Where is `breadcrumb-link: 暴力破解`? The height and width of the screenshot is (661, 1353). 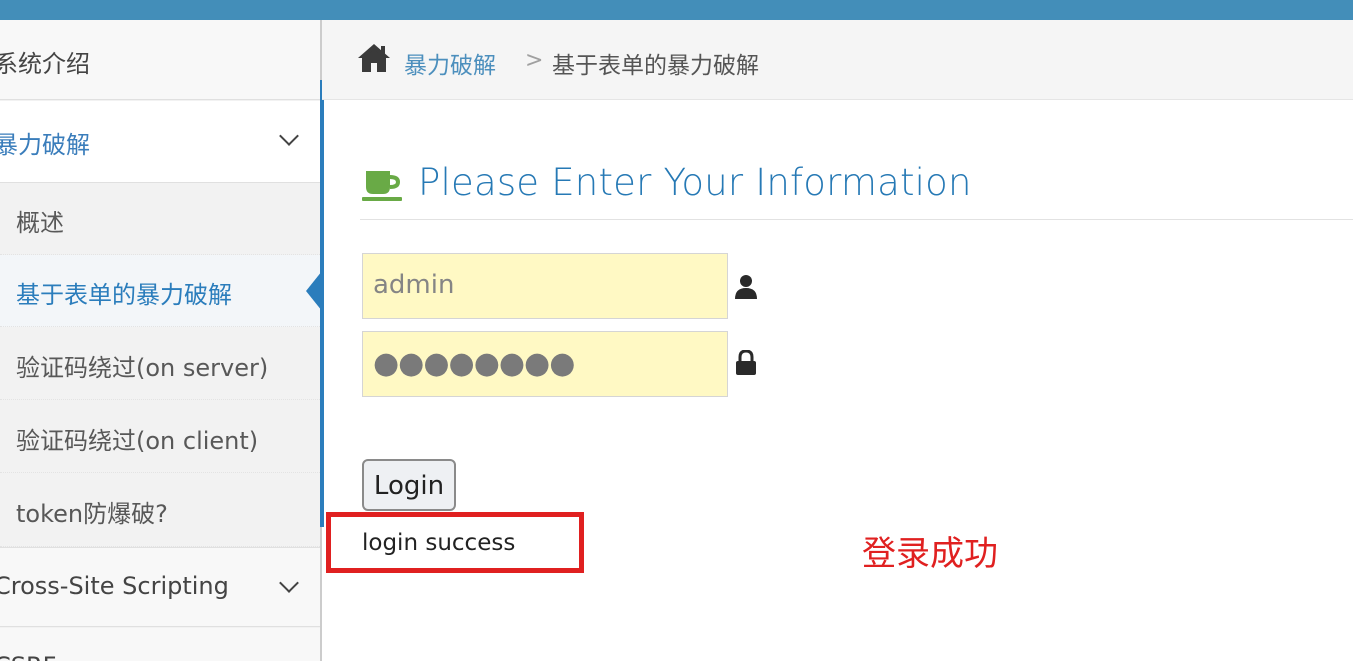
breadcrumb-link: 暴力破解 is located at coordinates (450, 63).